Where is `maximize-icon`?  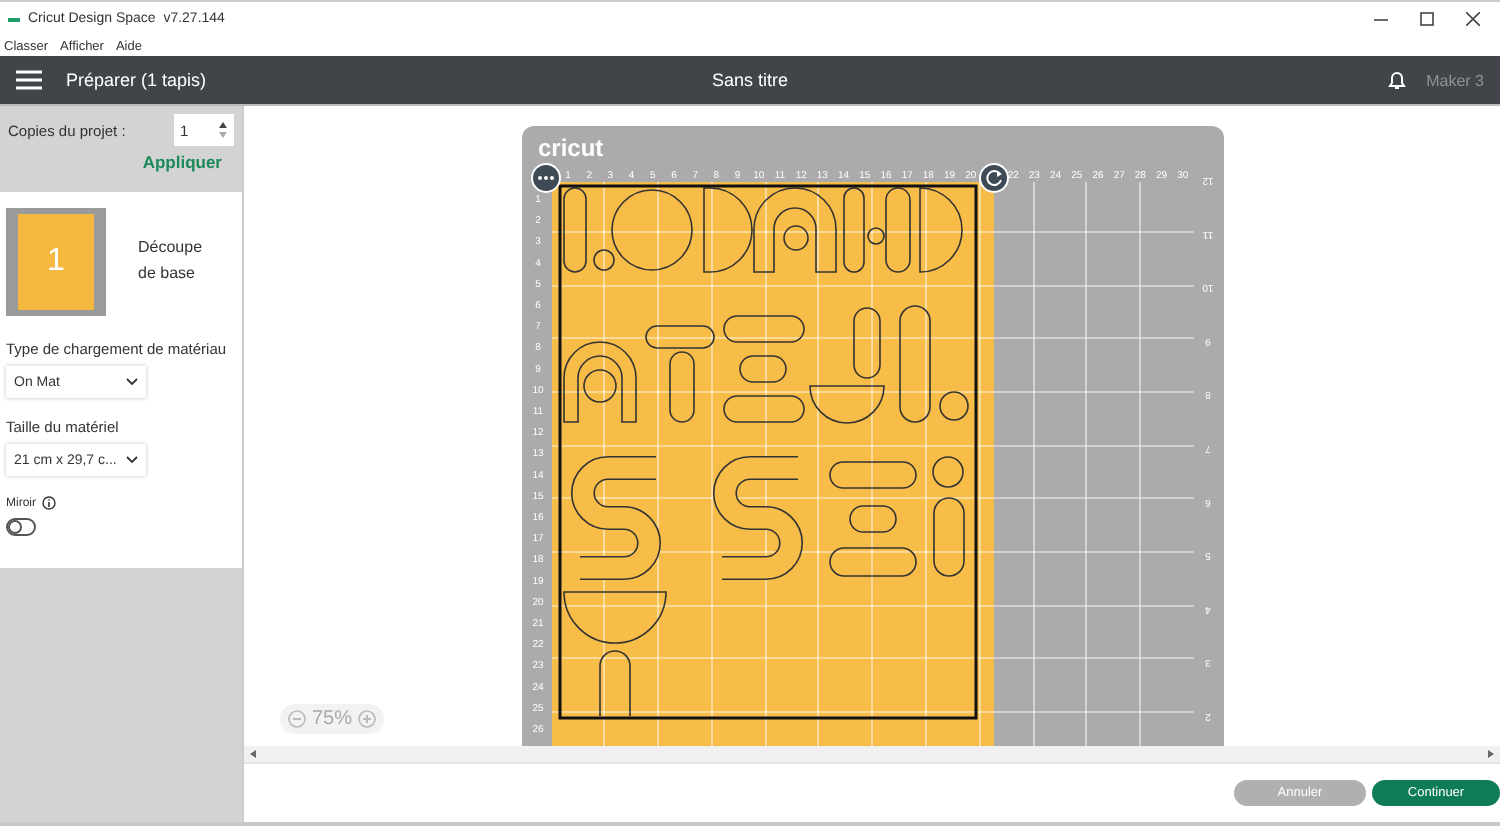
maximize-icon is located at coordinates (1427, 19).